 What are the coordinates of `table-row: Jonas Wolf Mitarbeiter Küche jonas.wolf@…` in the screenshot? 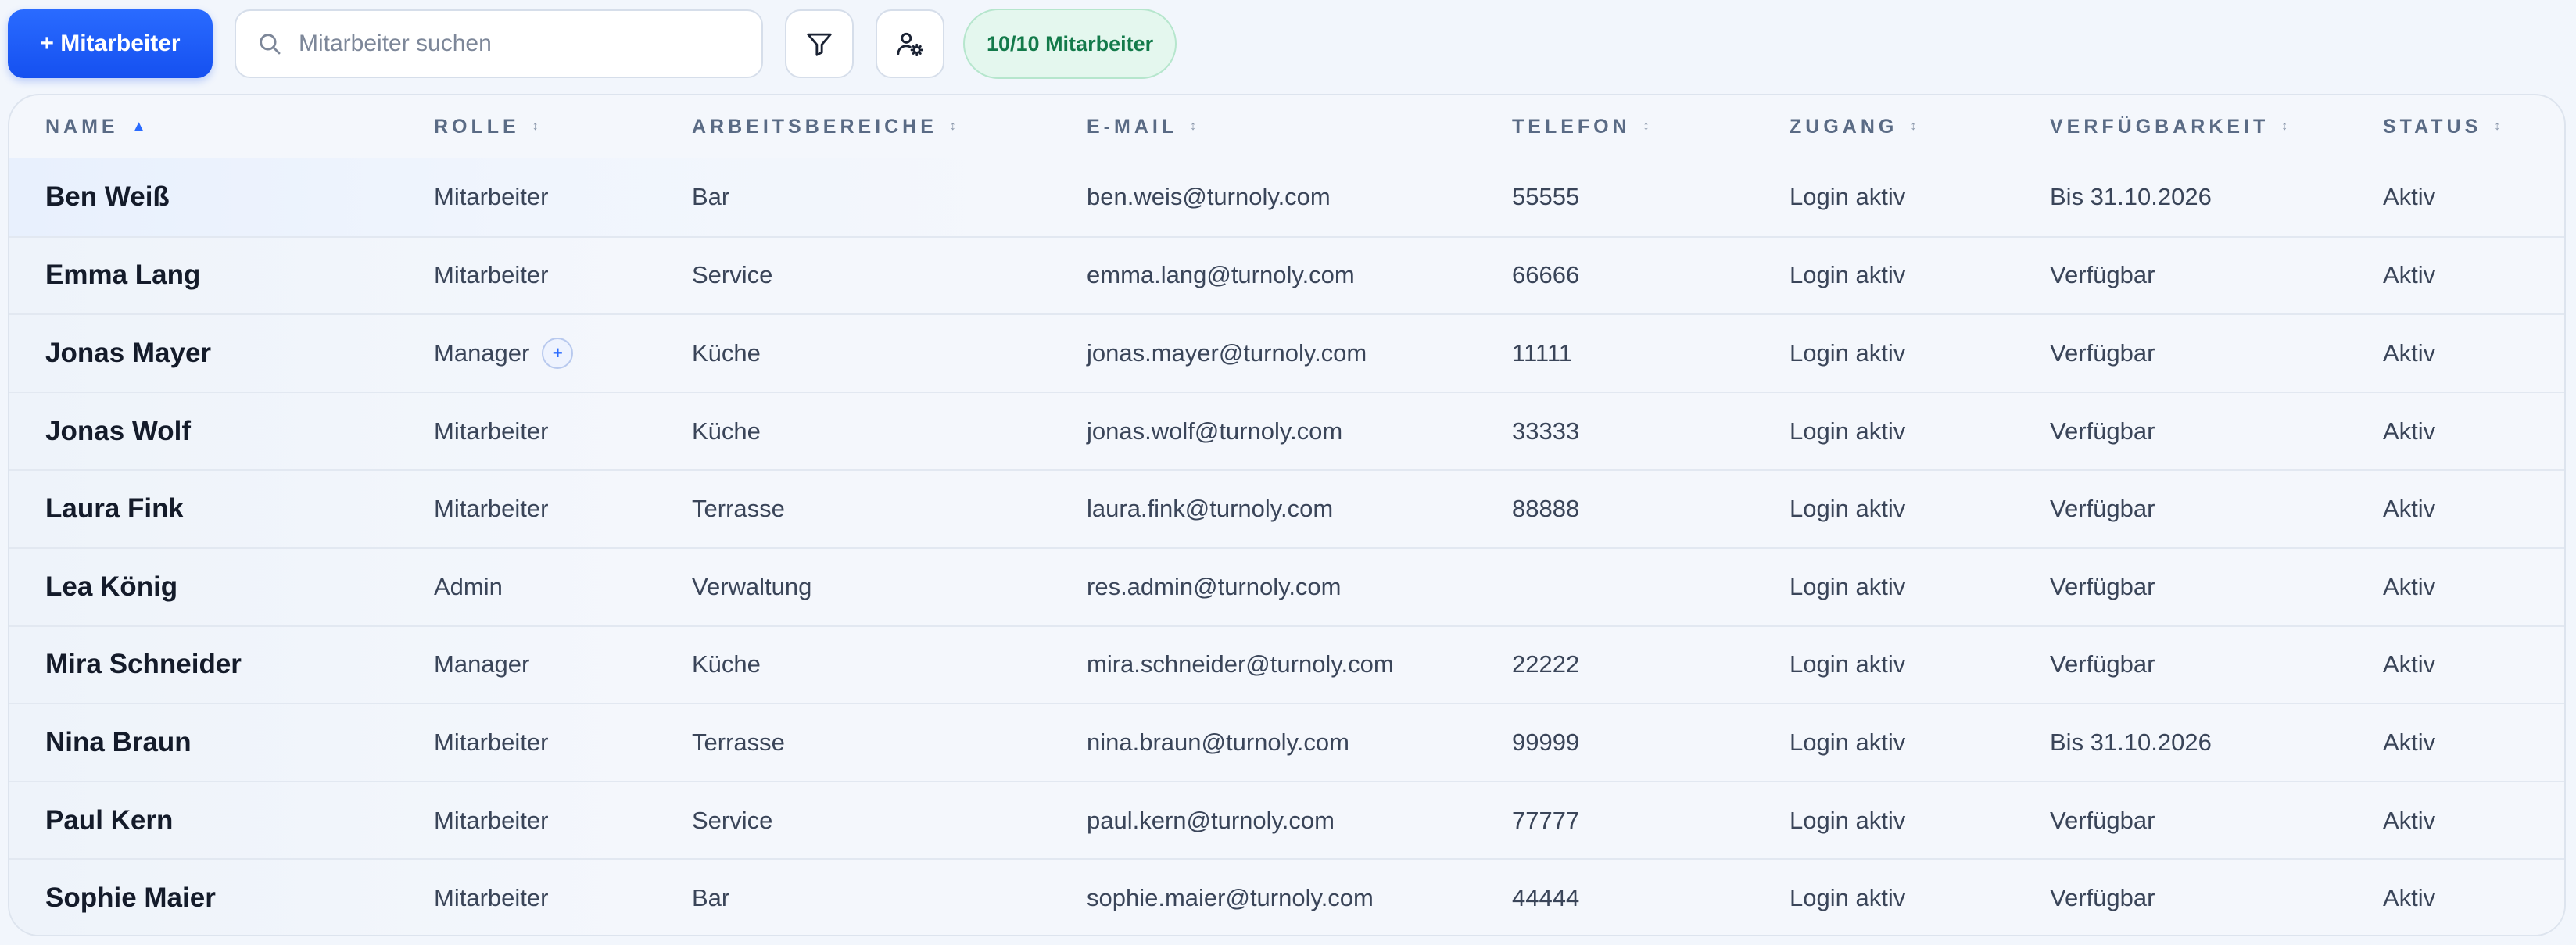 It's located at (1286, 430).